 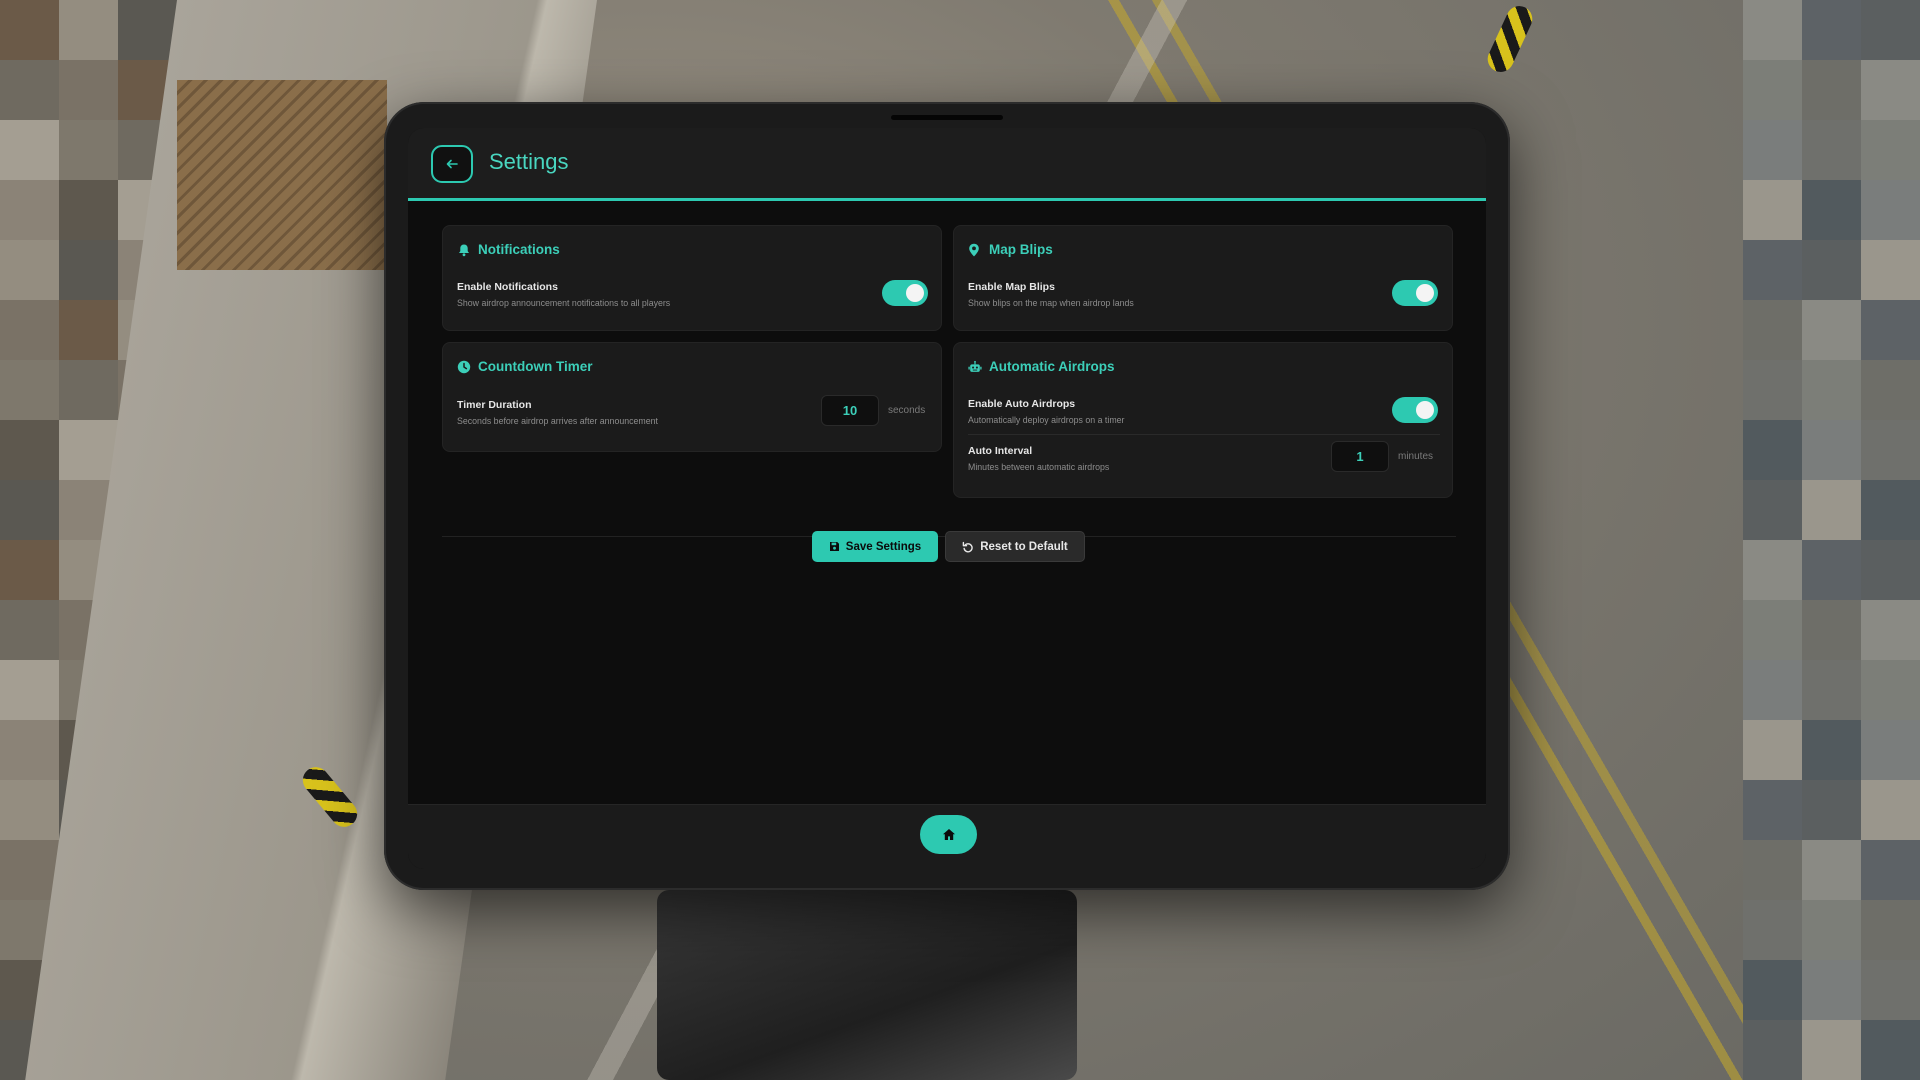 What do you see at coordinates (1416, 456) in the screenshot?
I see `auto-interval-unit: minutes` at bounding box center [1416, 456].